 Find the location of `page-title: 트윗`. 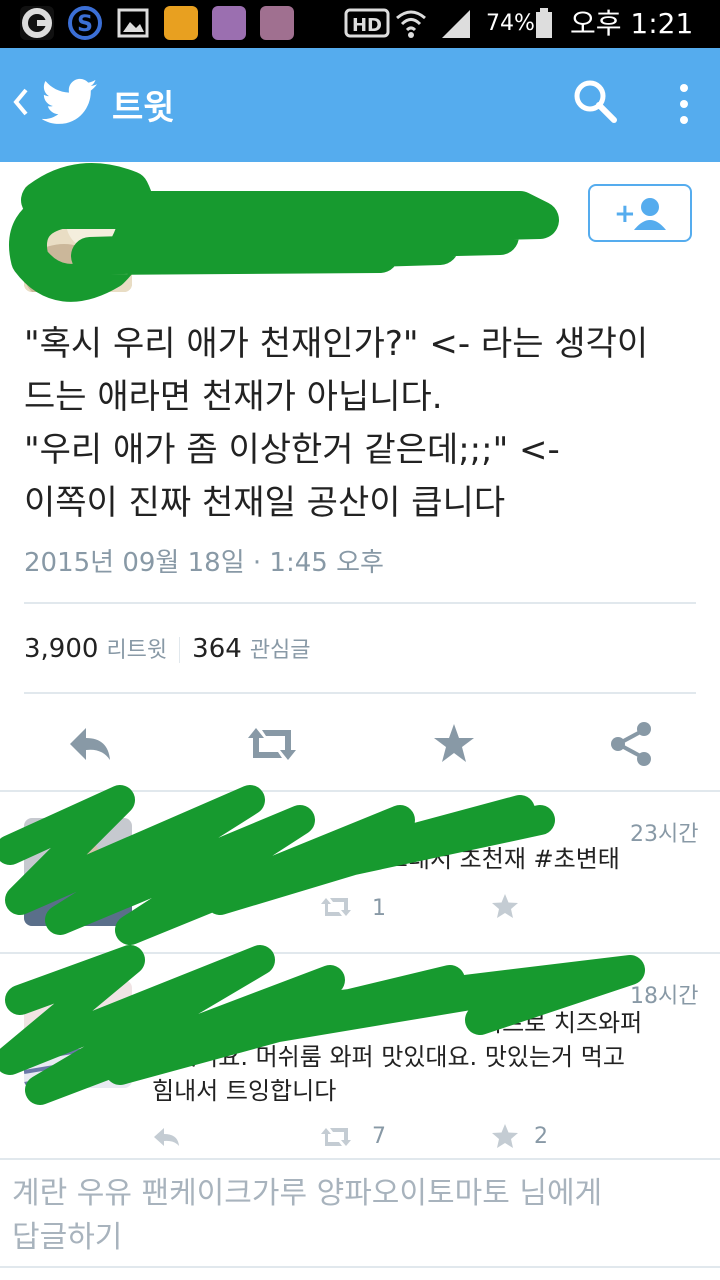

page-title: 트윗 is located at coordinates (143, 108).